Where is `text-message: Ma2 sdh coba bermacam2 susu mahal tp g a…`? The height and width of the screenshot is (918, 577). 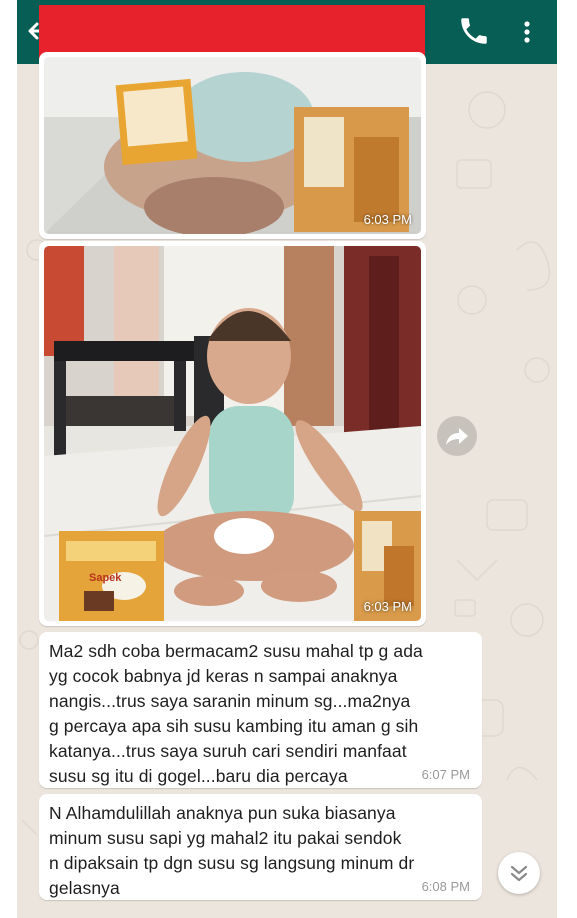 text-message: Ma2 sdh coba bermacam2 susu mahal tp g a… is located at coordinates (260, 710).